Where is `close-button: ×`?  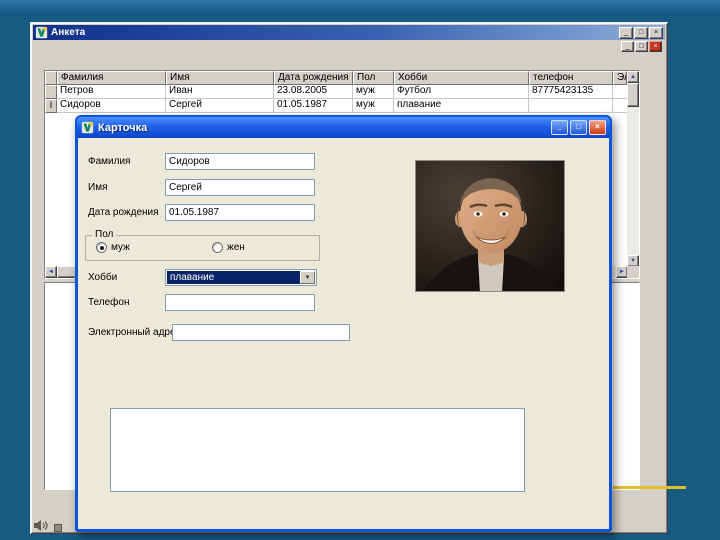
close-button: × is located at coordinates (656, 32).